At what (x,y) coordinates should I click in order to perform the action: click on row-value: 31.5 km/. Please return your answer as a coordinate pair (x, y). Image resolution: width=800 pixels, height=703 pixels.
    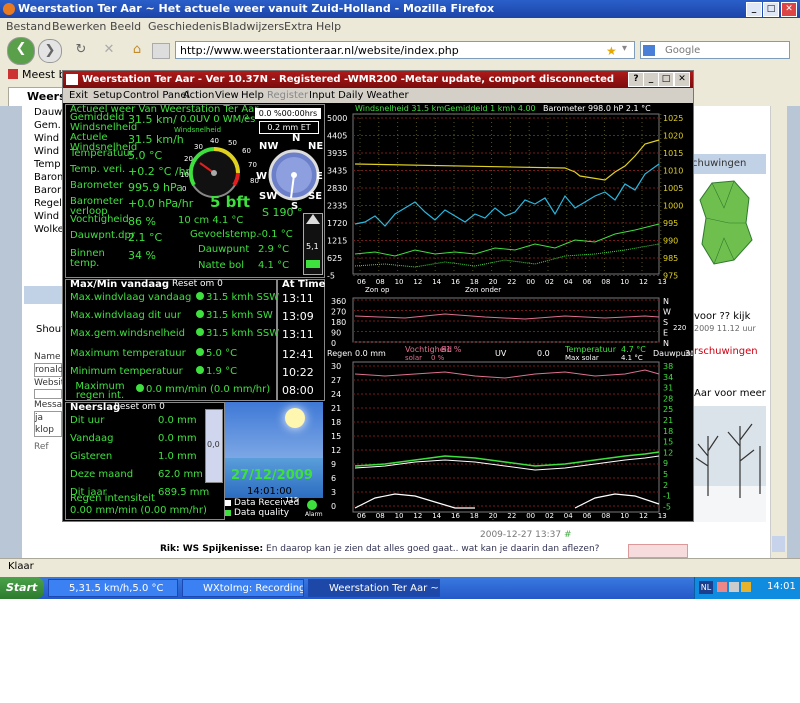
    Looking at the image, I should click on (152, 119).